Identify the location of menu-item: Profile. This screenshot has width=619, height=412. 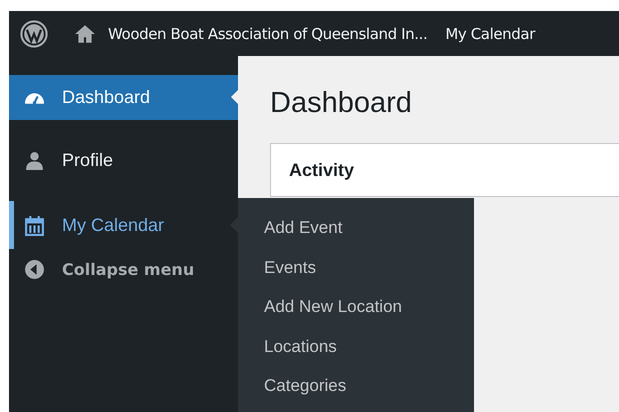
(123, 160).